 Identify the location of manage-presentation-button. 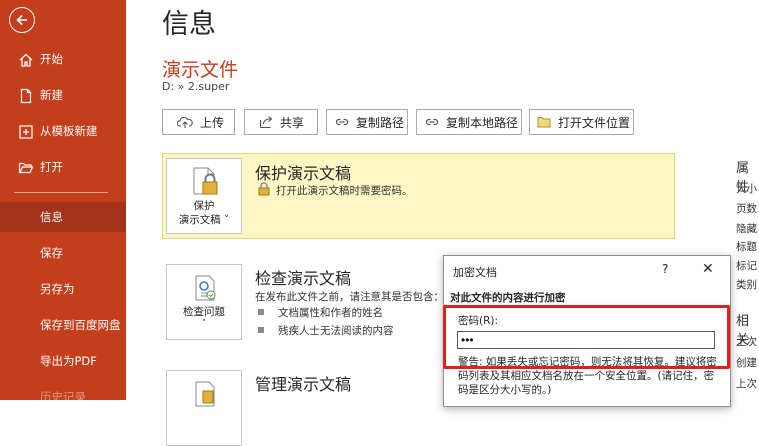
(204, 408).